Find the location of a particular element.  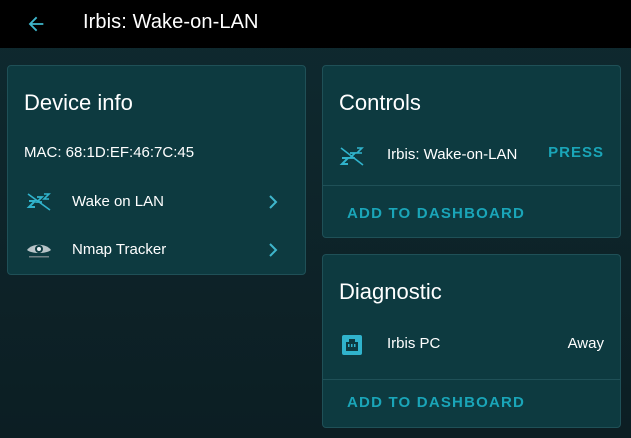

diagnostic-title: Diagnostic is located at coordinates (390, 291).